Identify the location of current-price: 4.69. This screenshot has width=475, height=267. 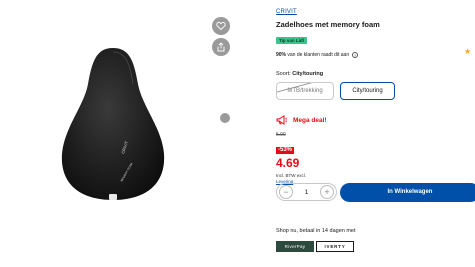
(288, 163).